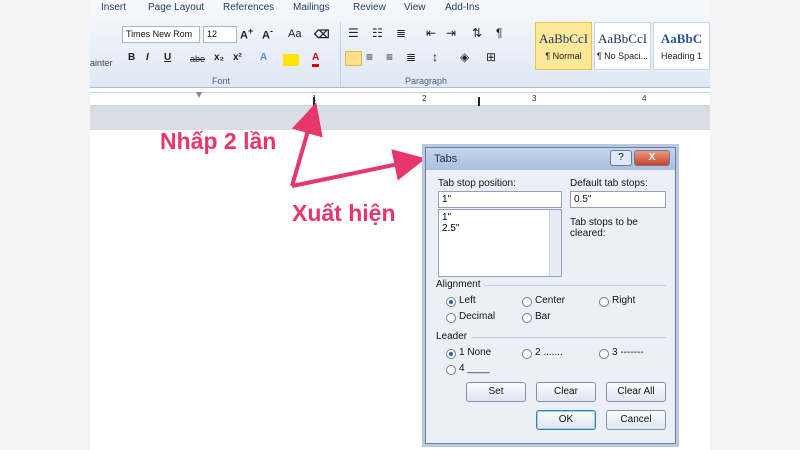 The width and height of the screenshot is (800, 450). What do you see at coordinates (500, 199) in the screenshot?
I see `tab-stop-input: 1"` at bounding box center [500, 199].